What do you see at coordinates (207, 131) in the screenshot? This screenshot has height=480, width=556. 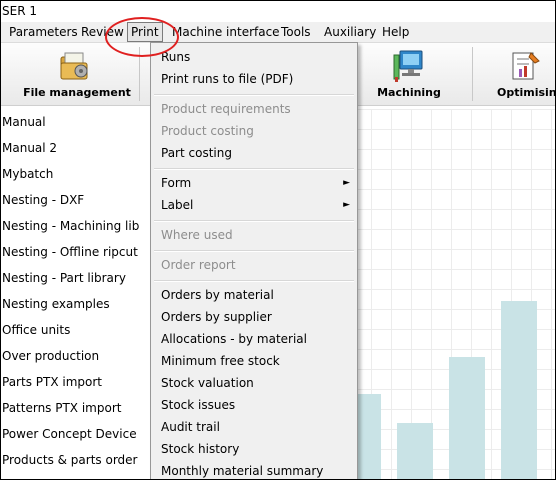 I see `menu-item-product-costing: Product costing` at bounding box center [207, 131].